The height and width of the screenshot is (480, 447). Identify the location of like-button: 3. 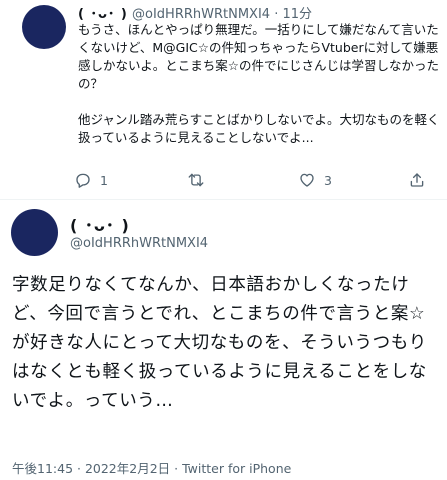
(315, 180).